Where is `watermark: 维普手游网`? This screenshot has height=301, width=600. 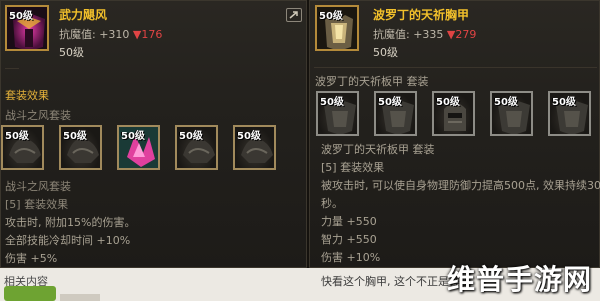 watermark: 维普手游网 is located at coordinates (519, 279).